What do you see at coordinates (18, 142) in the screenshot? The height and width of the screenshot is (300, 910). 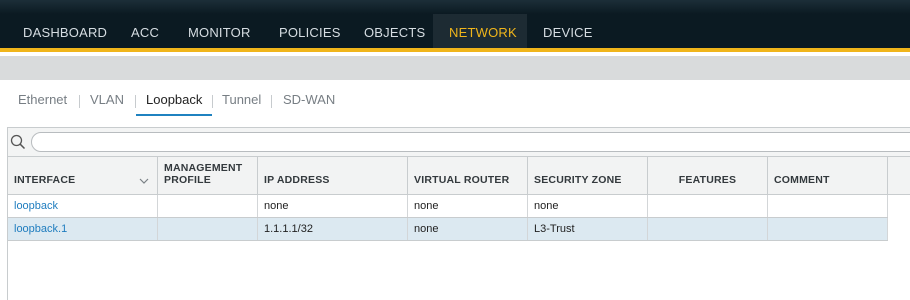 I see `search-icon` at bounding box center [18, 142].